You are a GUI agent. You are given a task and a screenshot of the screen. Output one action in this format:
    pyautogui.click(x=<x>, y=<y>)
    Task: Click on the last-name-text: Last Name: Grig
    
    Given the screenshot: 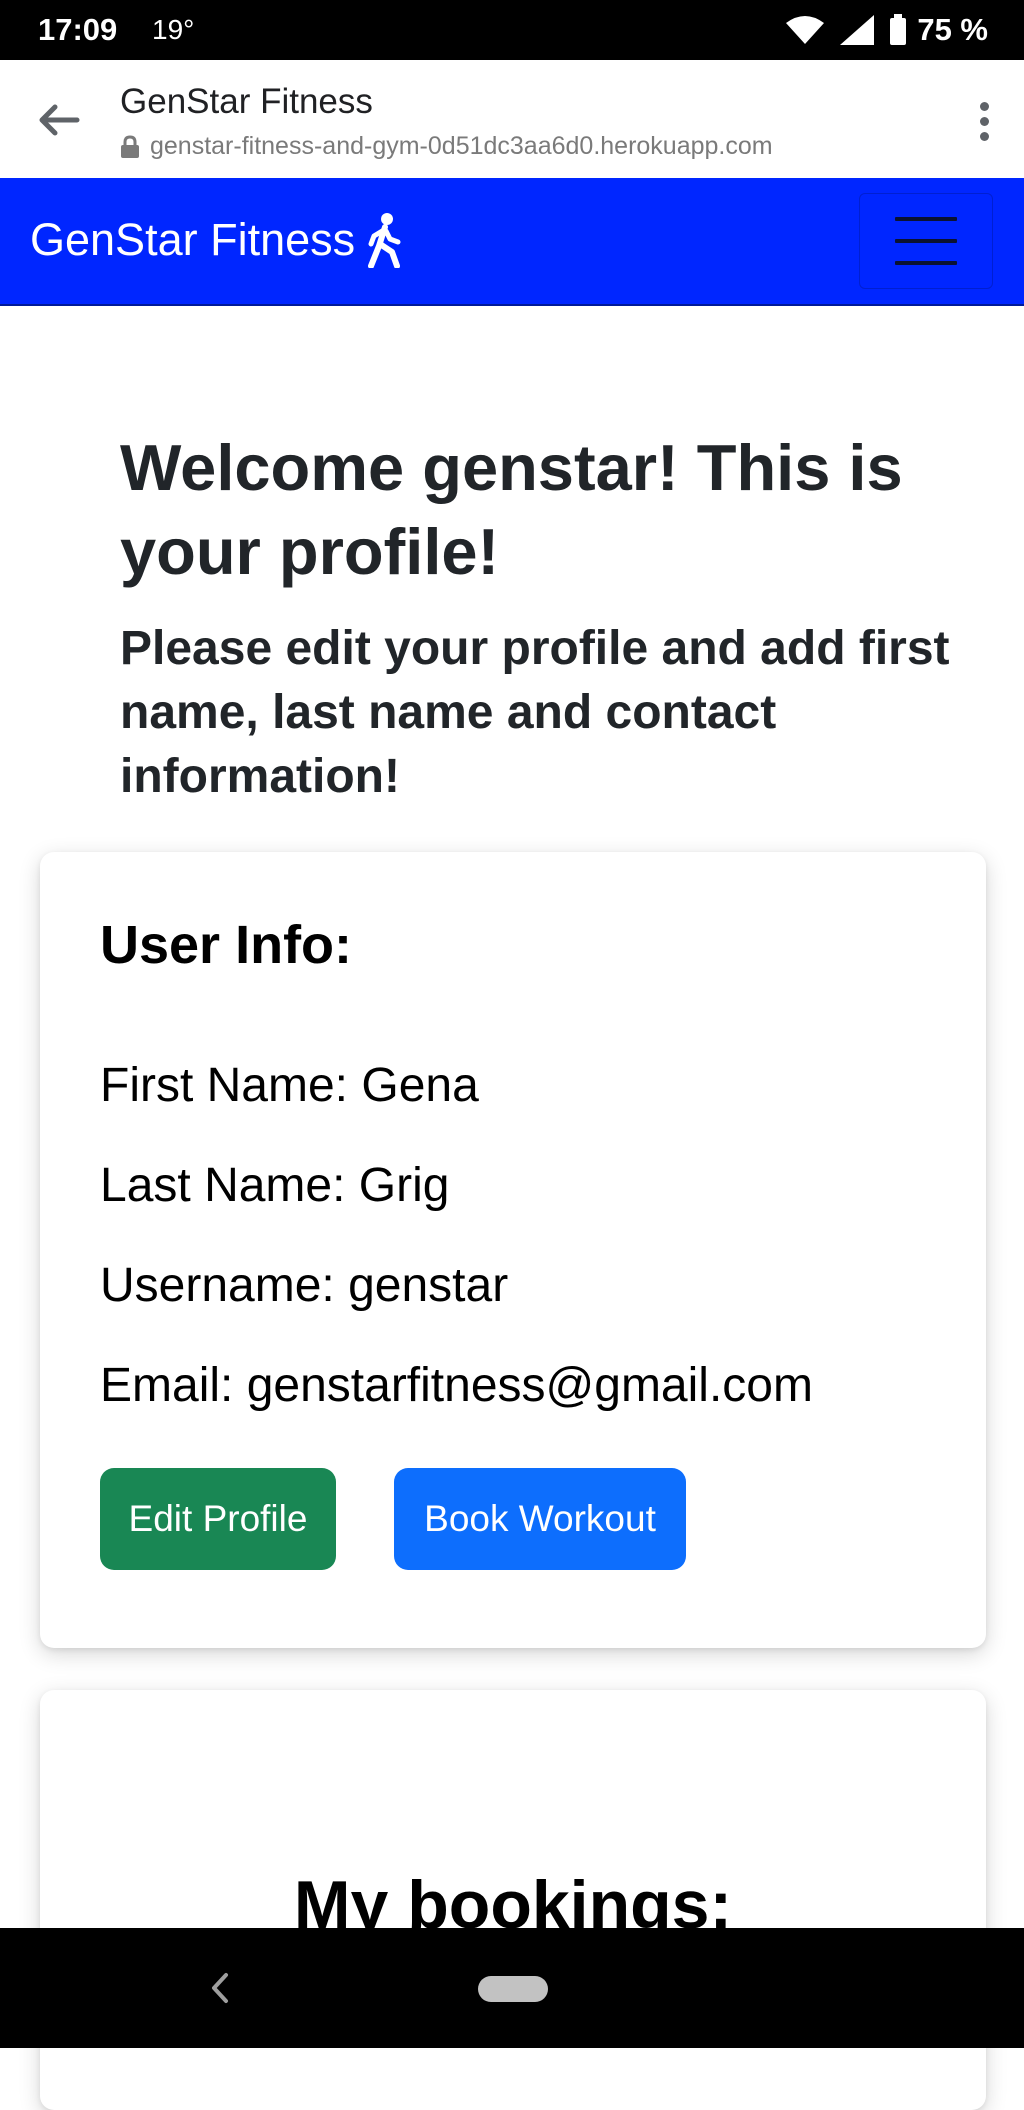 What is the action you would take?
    pyautogui.click(x=275, y=1185)
    